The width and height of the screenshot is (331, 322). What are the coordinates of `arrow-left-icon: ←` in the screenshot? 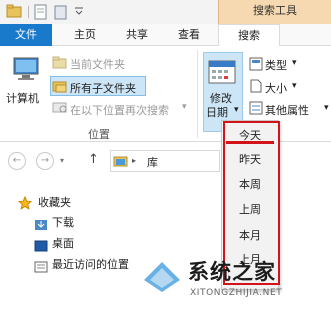 It's located at (17, 160).